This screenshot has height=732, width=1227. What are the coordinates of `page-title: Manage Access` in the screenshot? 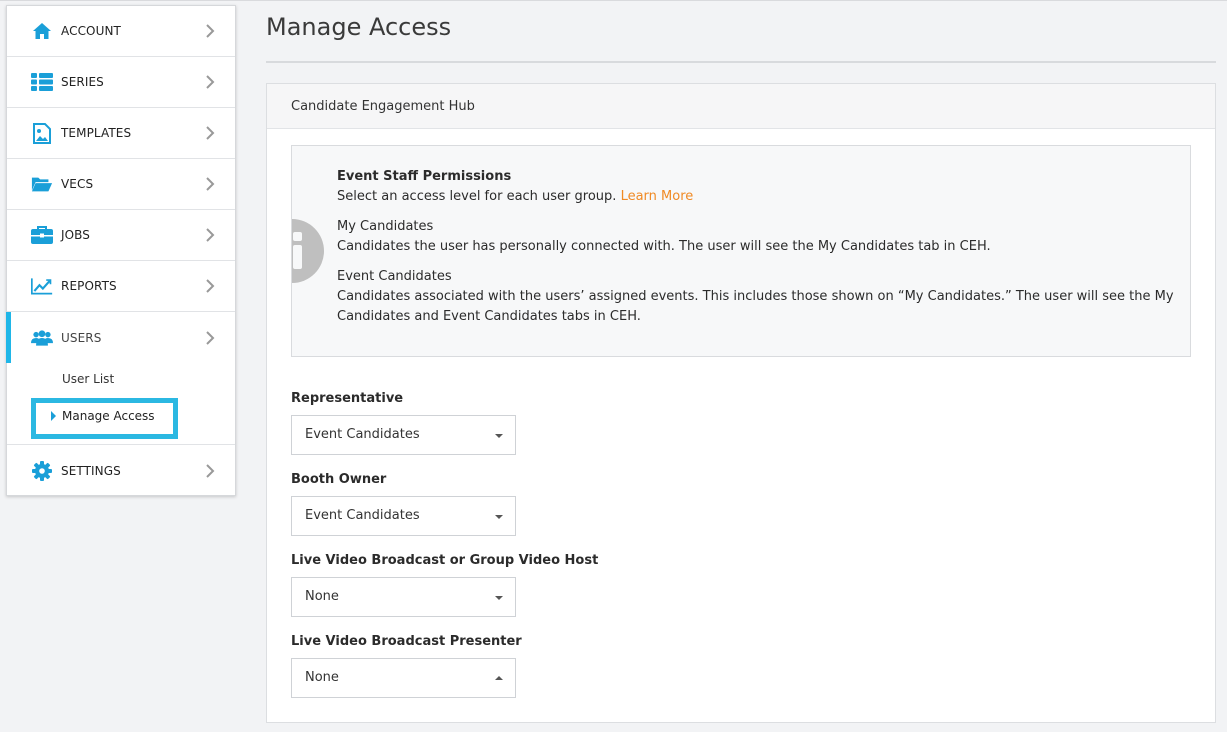 It's located at (359, 27).